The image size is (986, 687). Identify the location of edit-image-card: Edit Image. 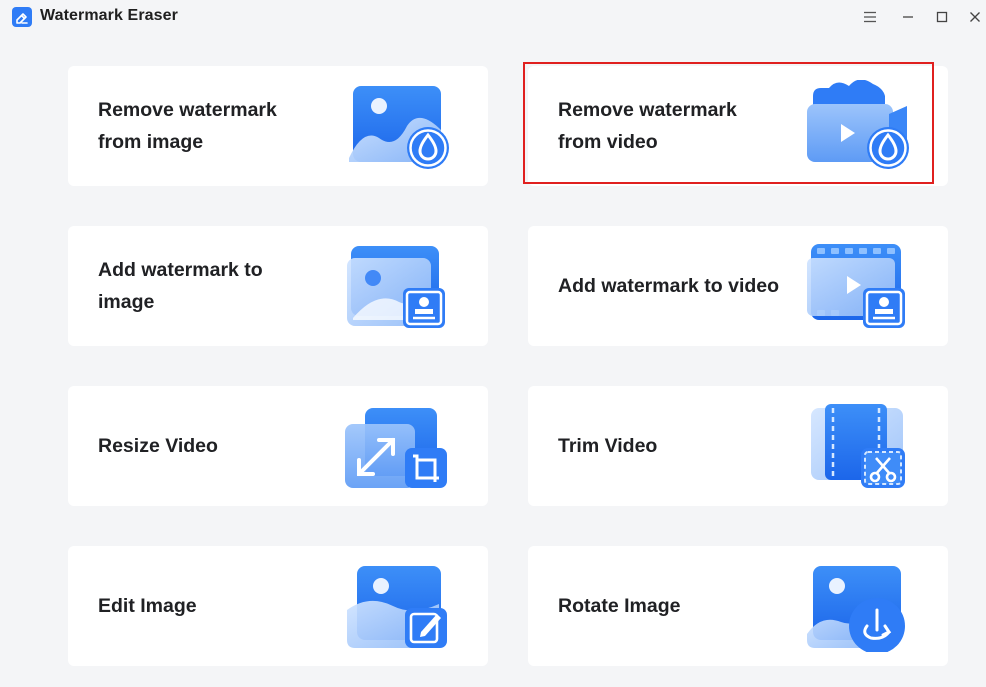
(278, 606).